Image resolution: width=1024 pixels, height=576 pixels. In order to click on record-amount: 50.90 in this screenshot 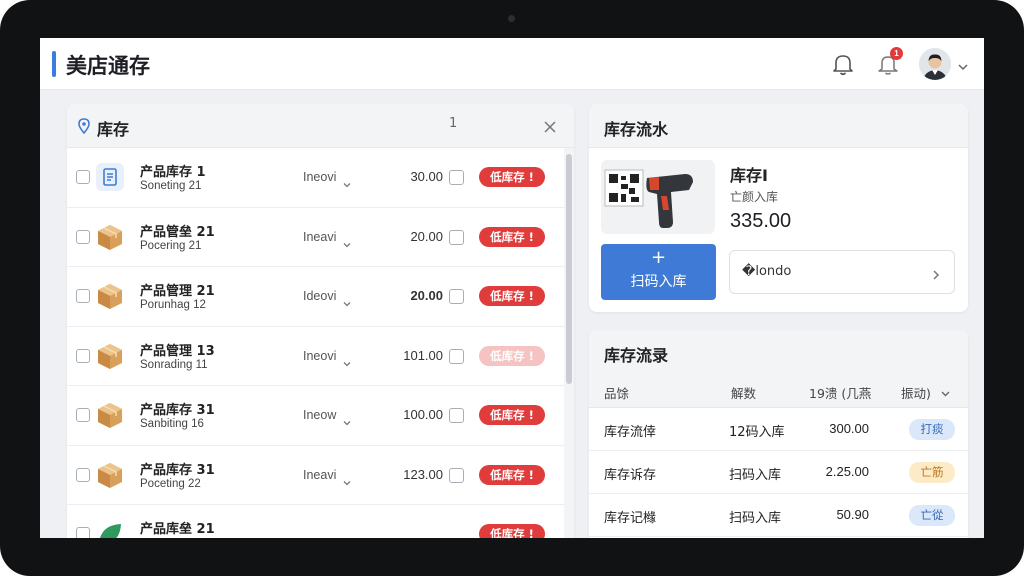, I will do `click(852, 514)`.